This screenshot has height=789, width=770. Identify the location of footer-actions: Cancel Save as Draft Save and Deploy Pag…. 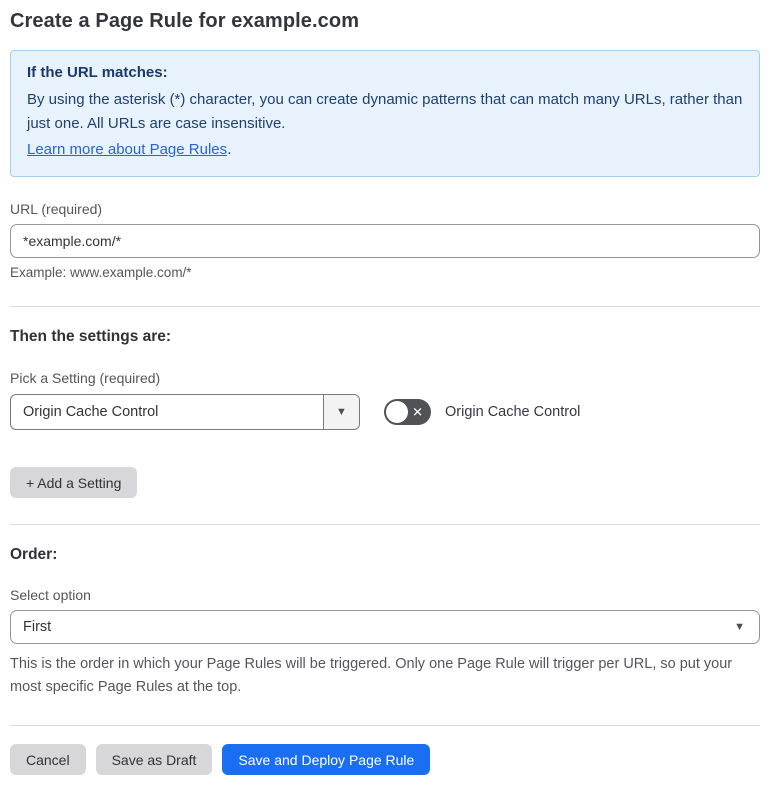
(385, 759).